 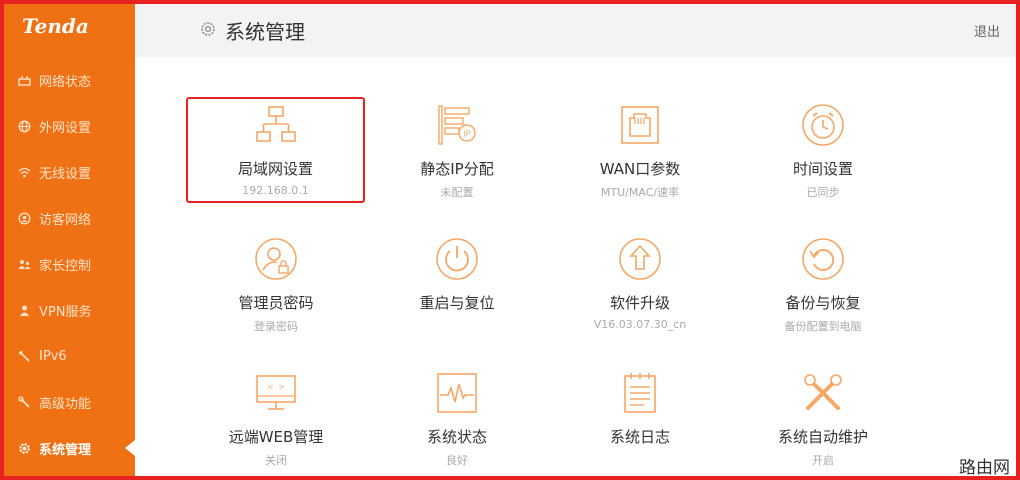 I want to click on sidebar-item-system: 系统管理, so click(x=67, y=448).